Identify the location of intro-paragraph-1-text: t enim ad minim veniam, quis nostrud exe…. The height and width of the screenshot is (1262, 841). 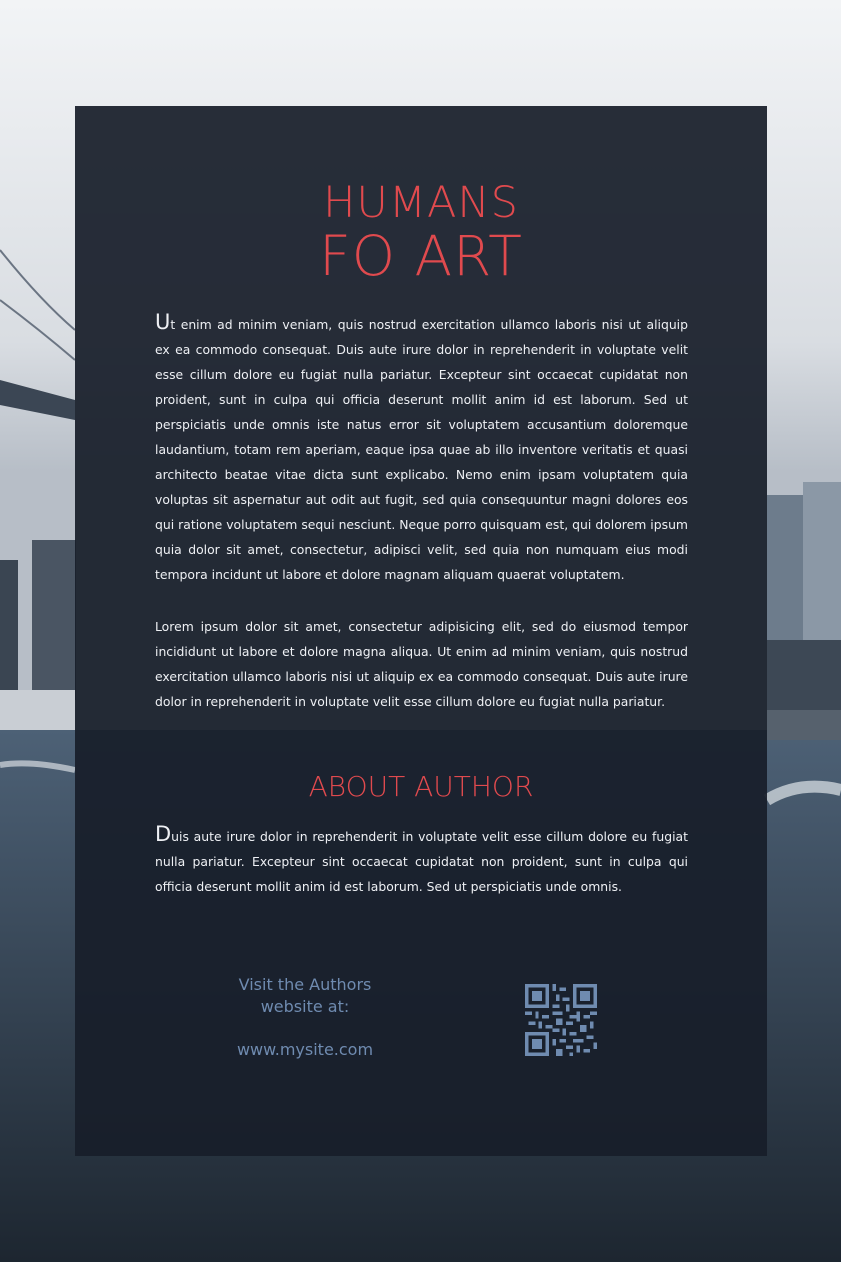
(421, 449).